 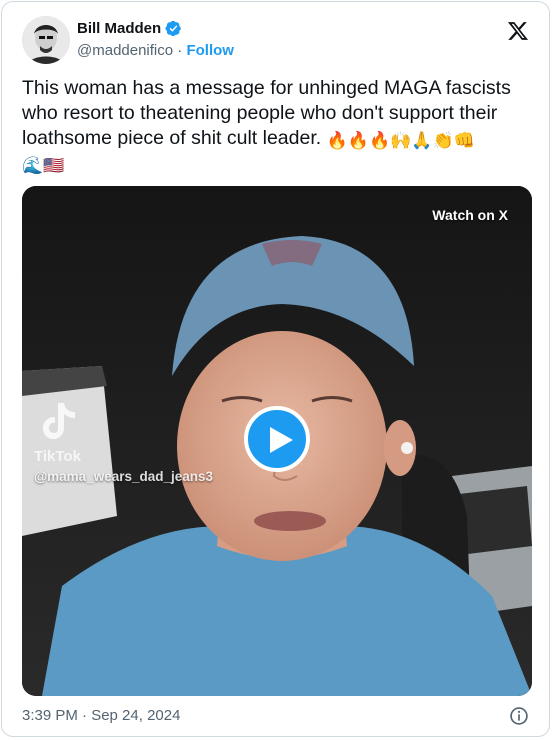 I want to click on raised-hands-emoji: 🙌, so click(x=401, y=141).